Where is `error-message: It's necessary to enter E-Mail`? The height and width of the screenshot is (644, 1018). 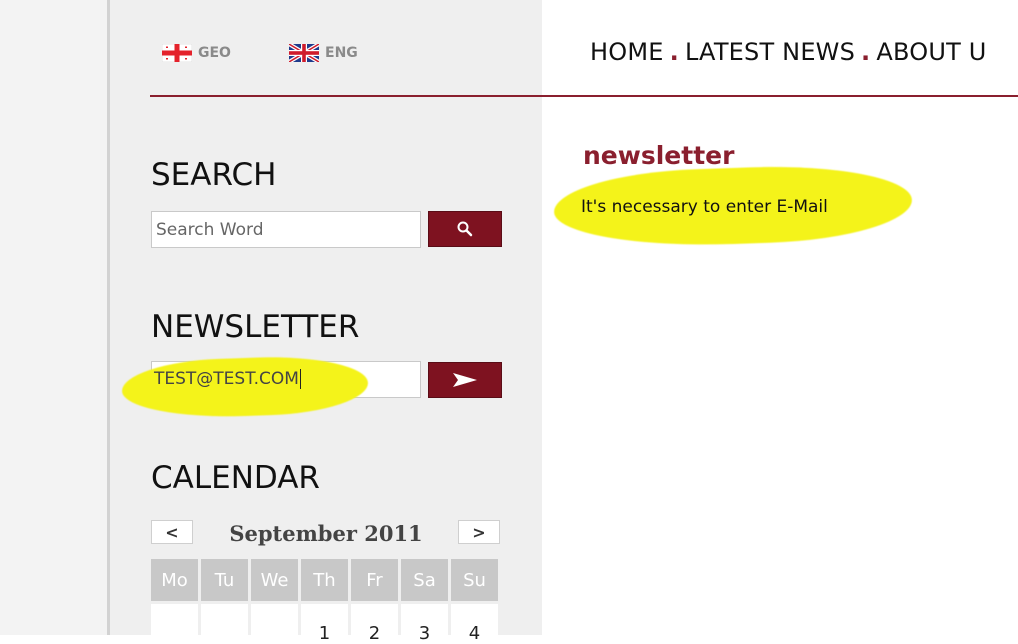 error-message: It's necessary to enter E-Mail is located at coordinates (704, 207).